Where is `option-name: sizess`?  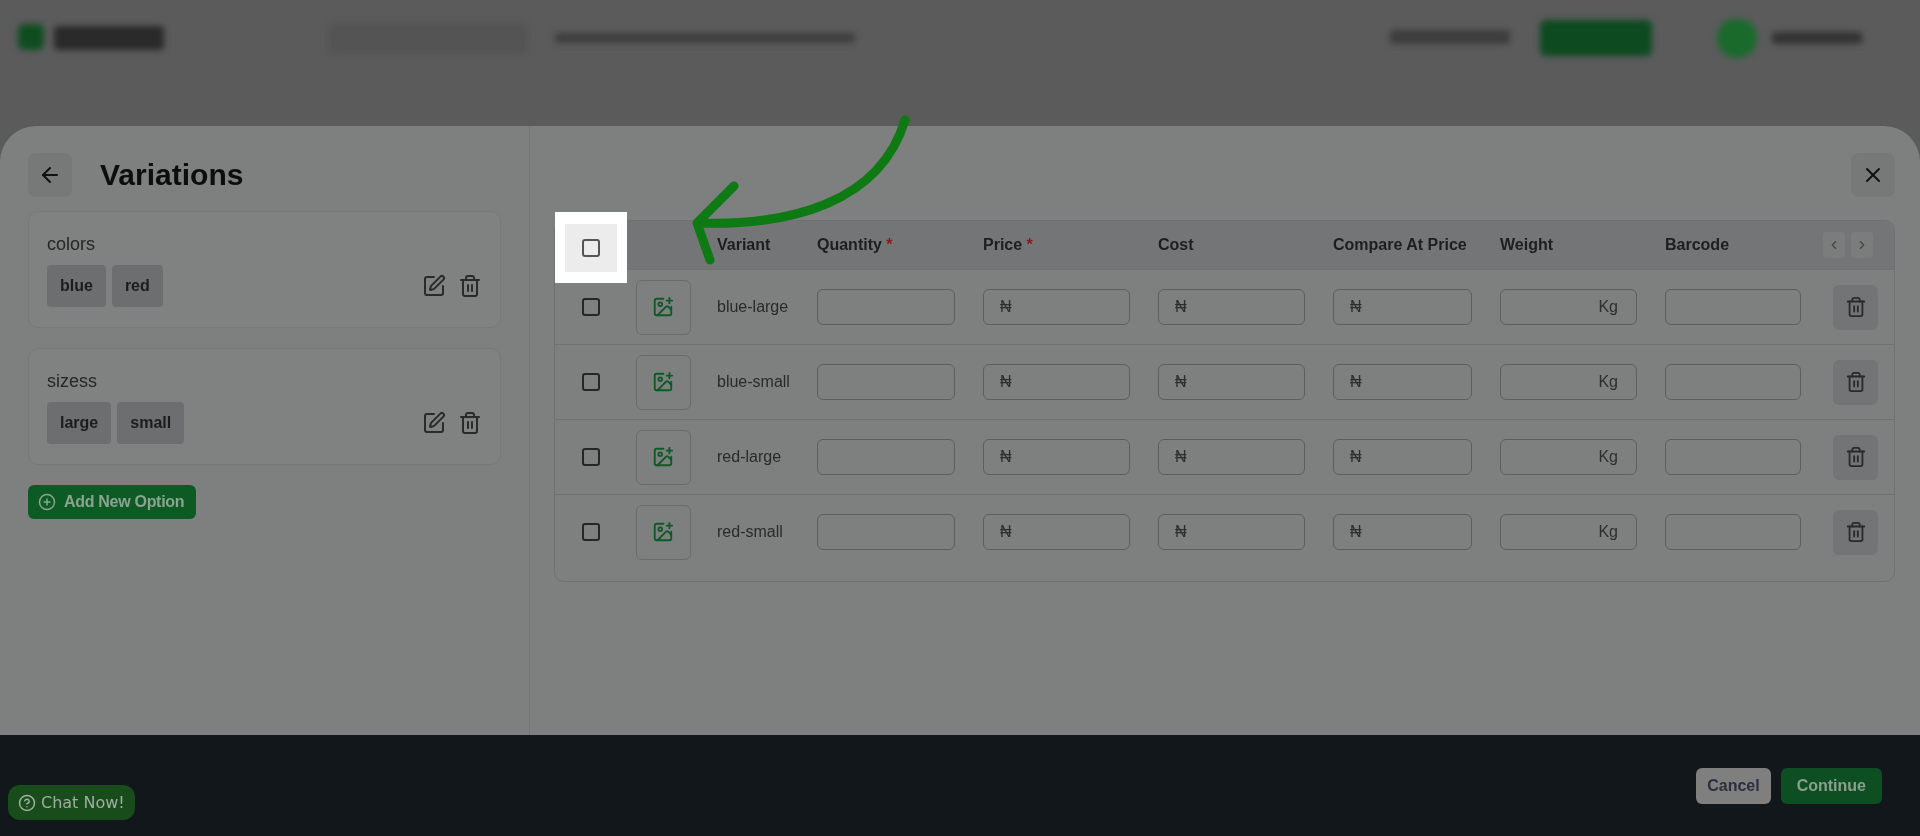
option-name: sizess is located at coordinates (72, 381).